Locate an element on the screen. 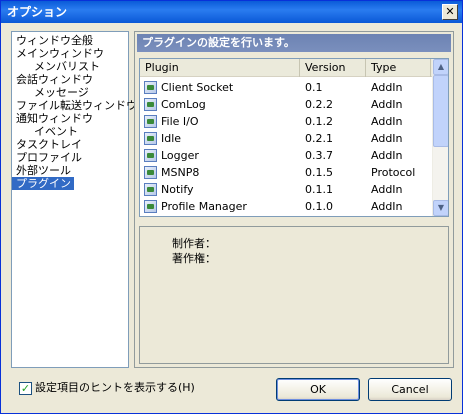 Image resolution: width=463 pixels, height=414 pixels. tree-item: プラグイン is located at coordinates (43, 183).